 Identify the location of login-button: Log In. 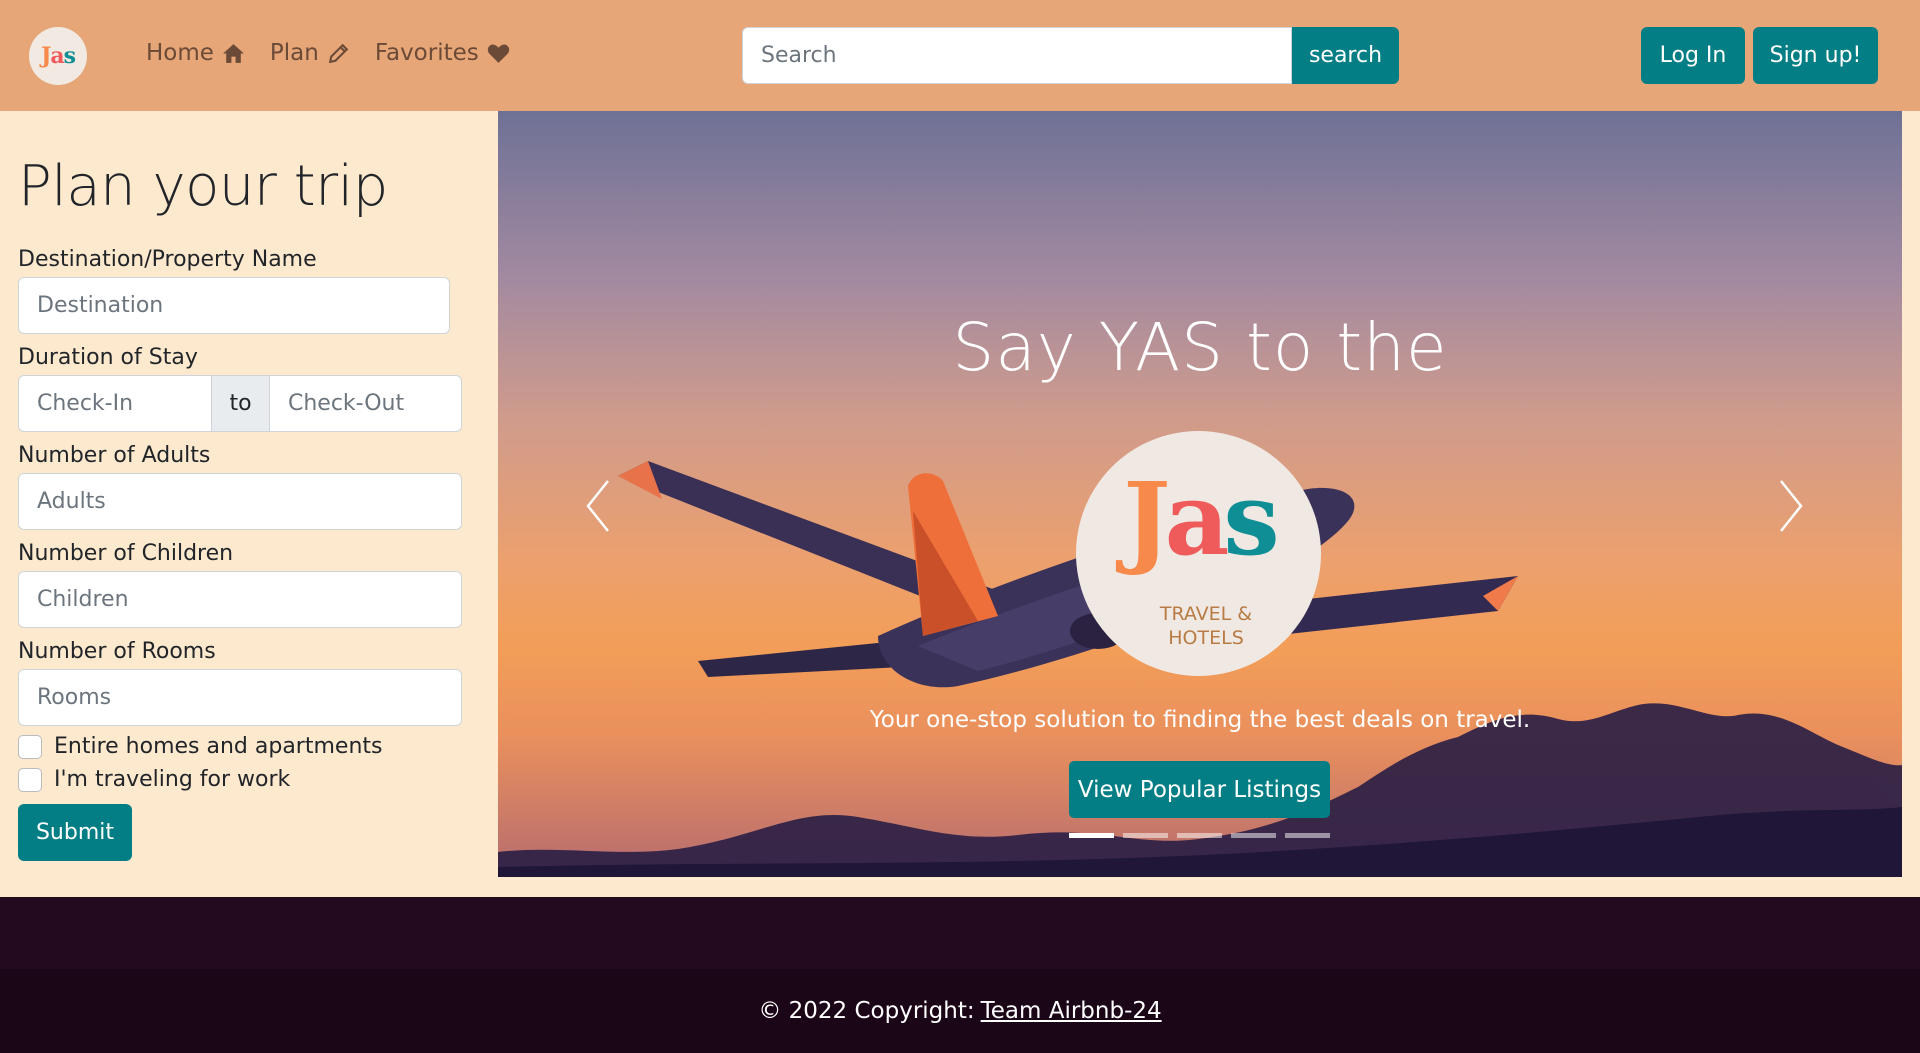
(1693, 55).